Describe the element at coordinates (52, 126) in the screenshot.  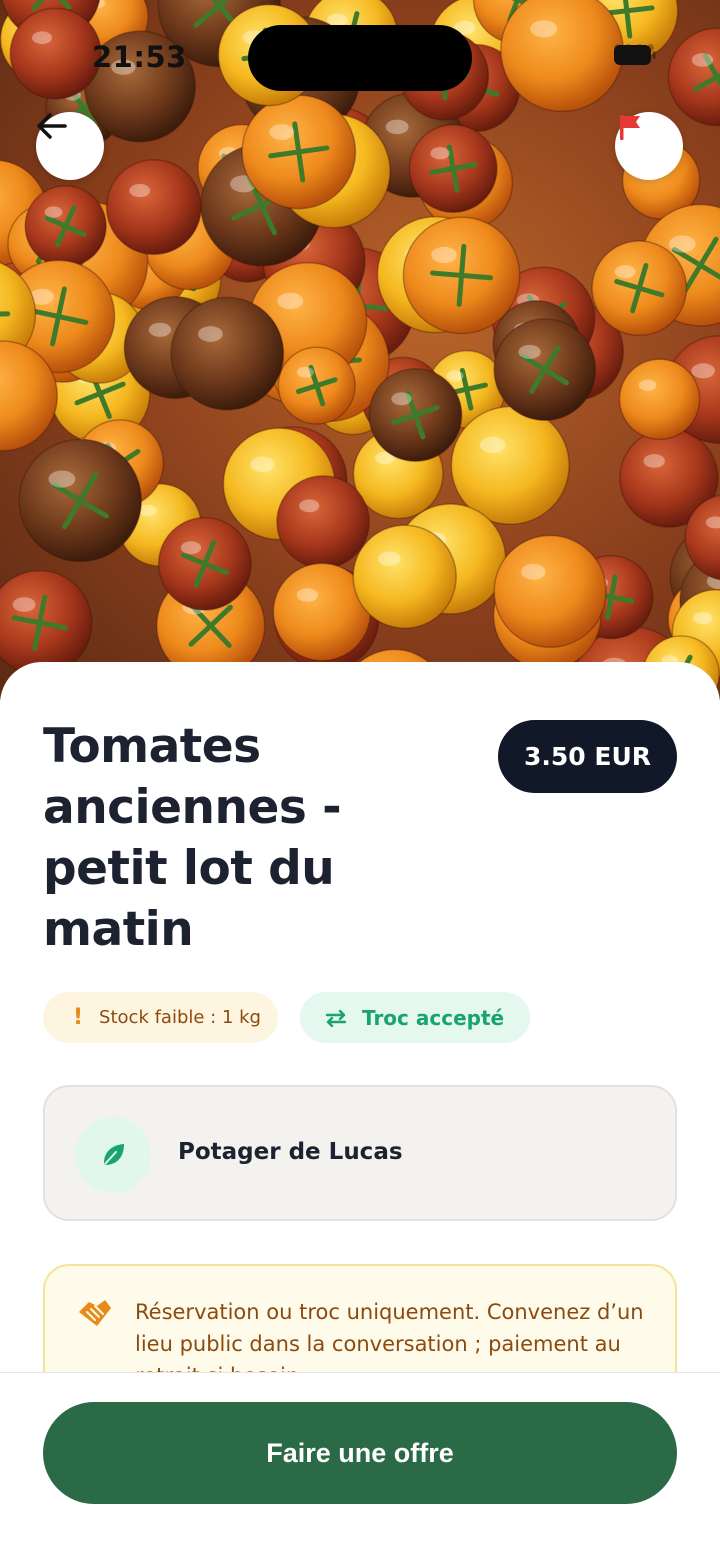
I see `arrow-left-icon` at that location.